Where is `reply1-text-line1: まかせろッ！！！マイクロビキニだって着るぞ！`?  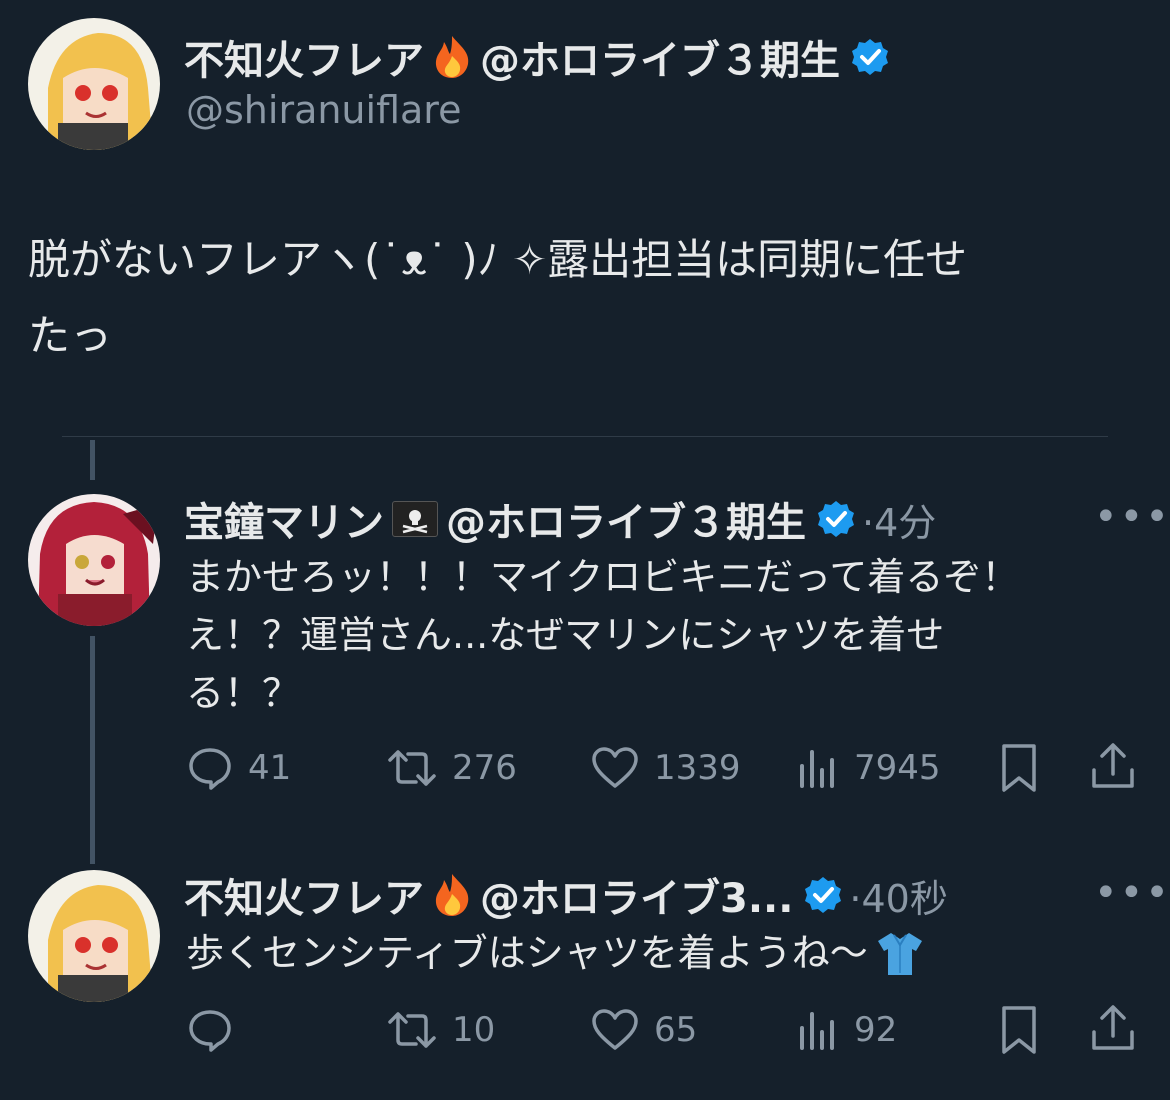 reply1-text-line1: まかせろッ！！！マイクロビキニだって着るぞ！ is located at coordinates (603, 577).